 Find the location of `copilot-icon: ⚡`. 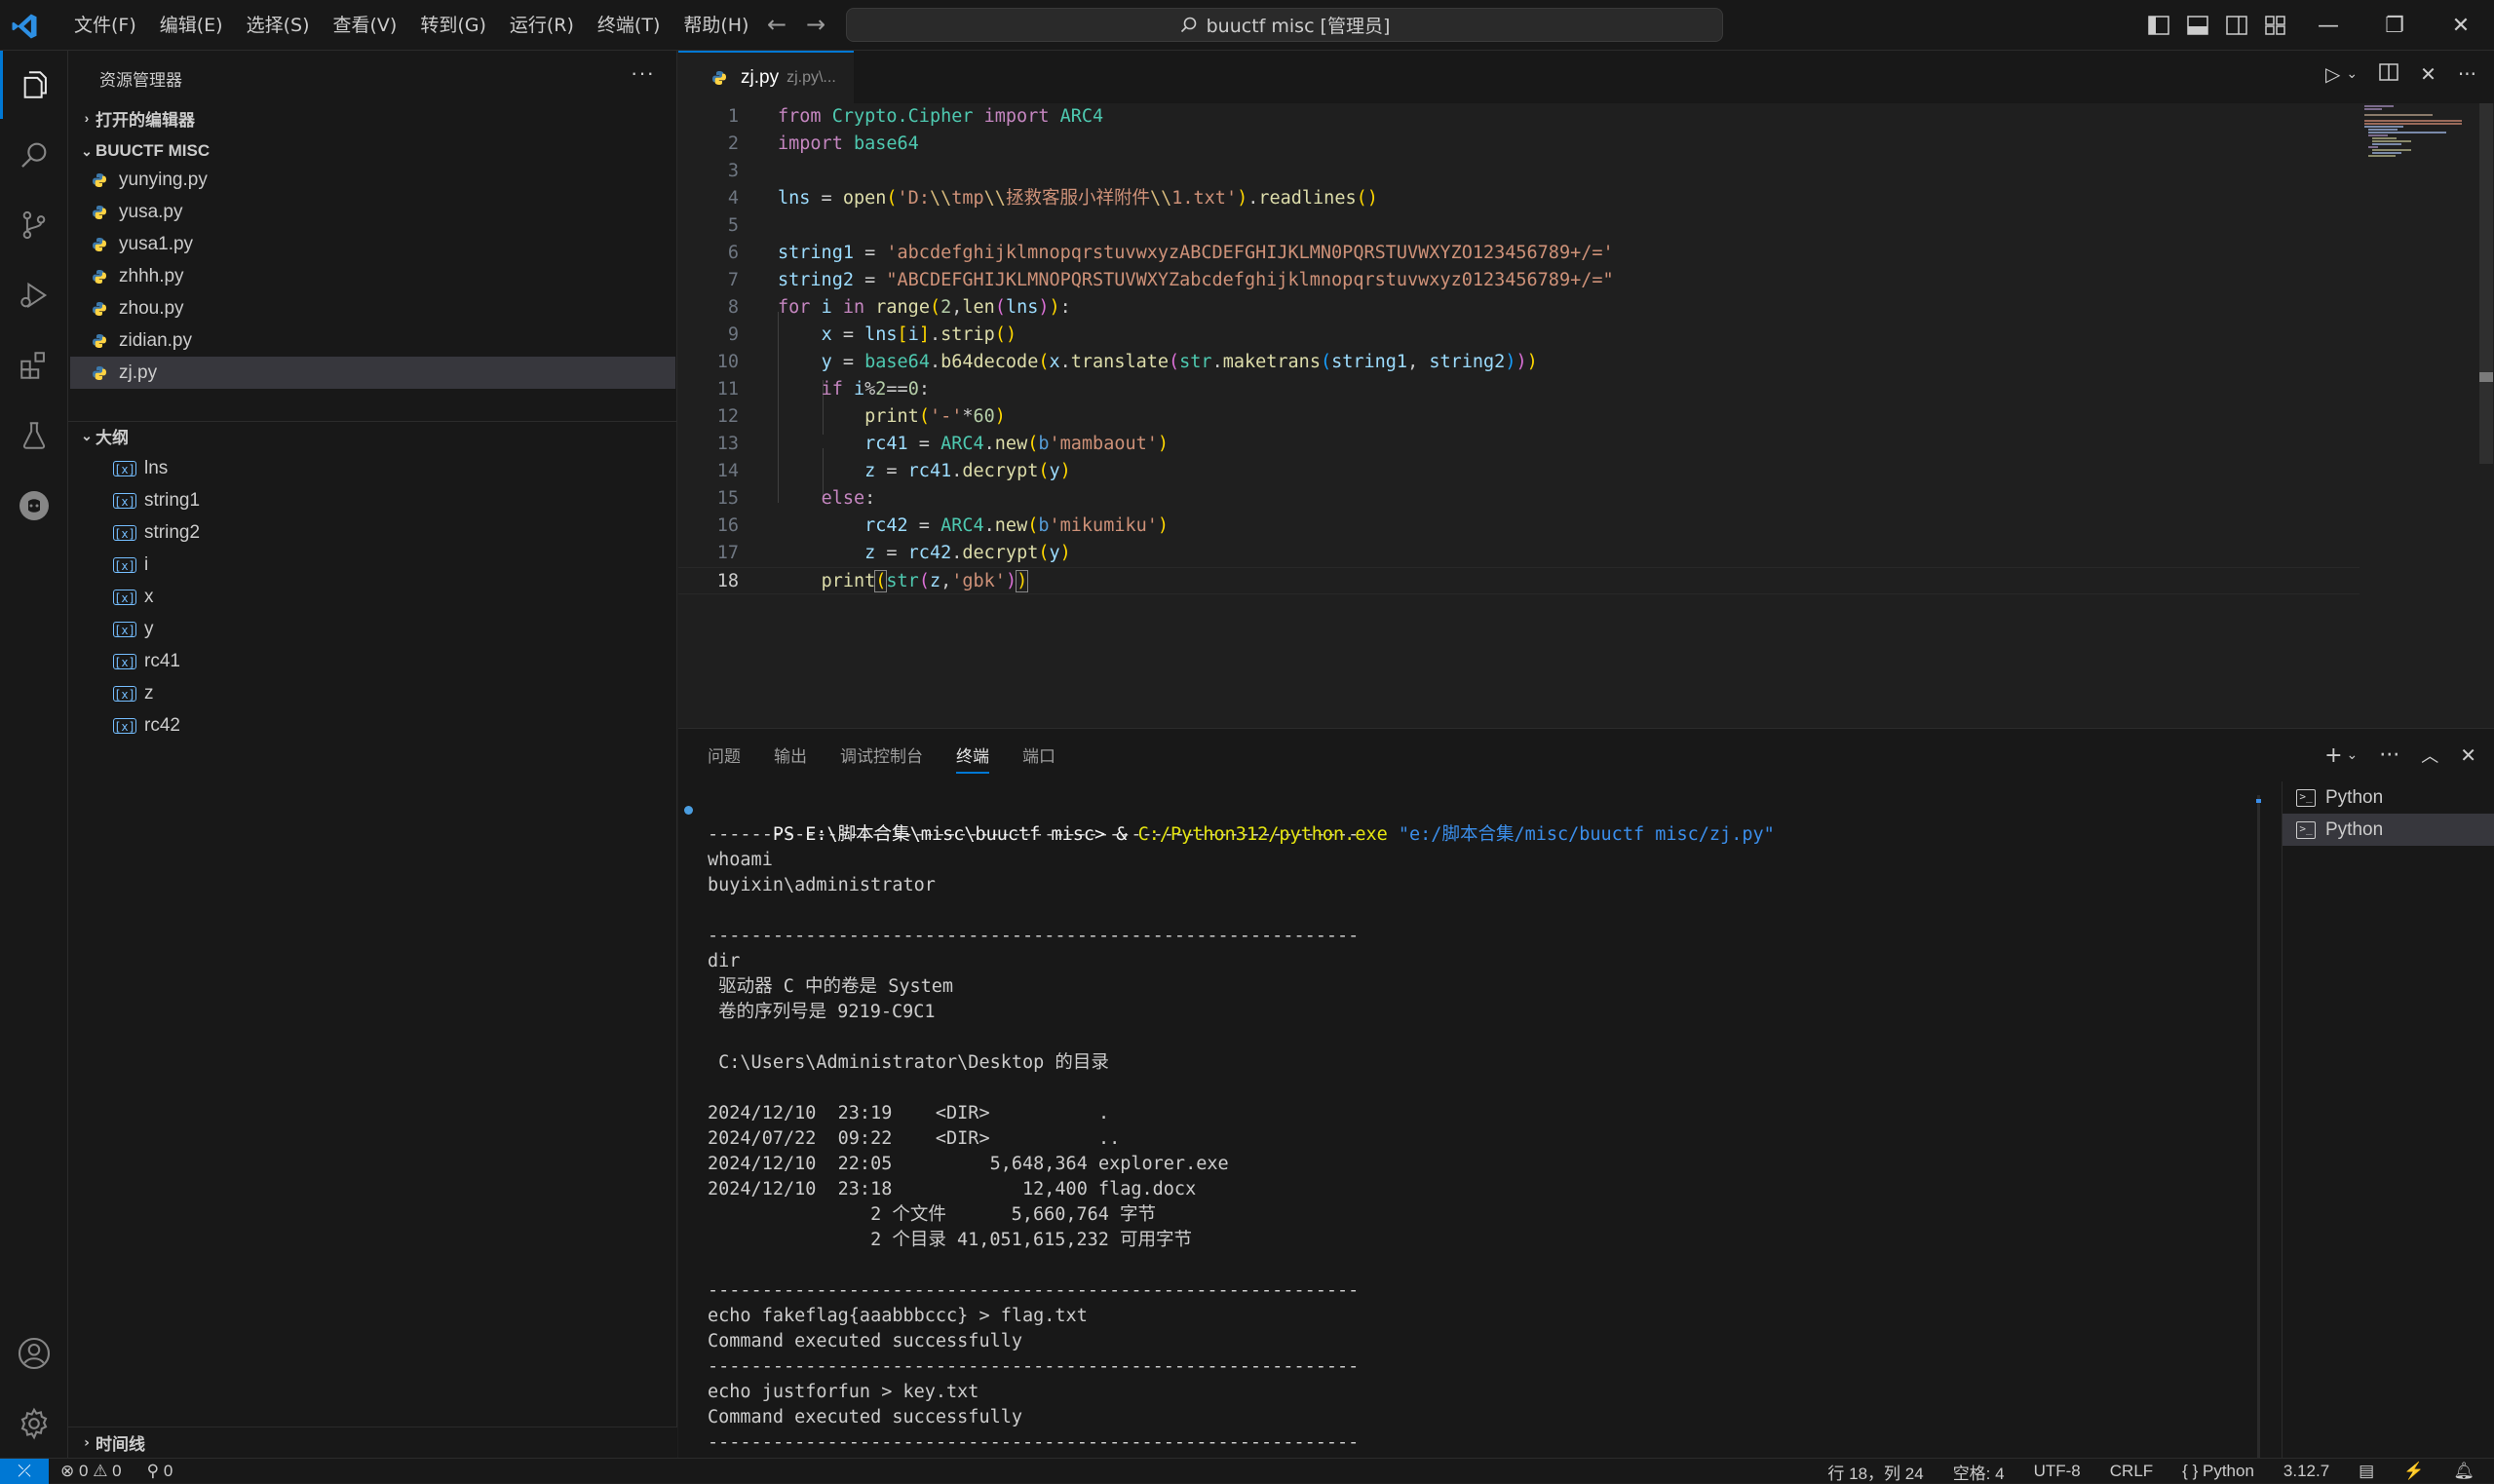

copilot-icon: ⚡ is located at coordinates (2413, 1471).